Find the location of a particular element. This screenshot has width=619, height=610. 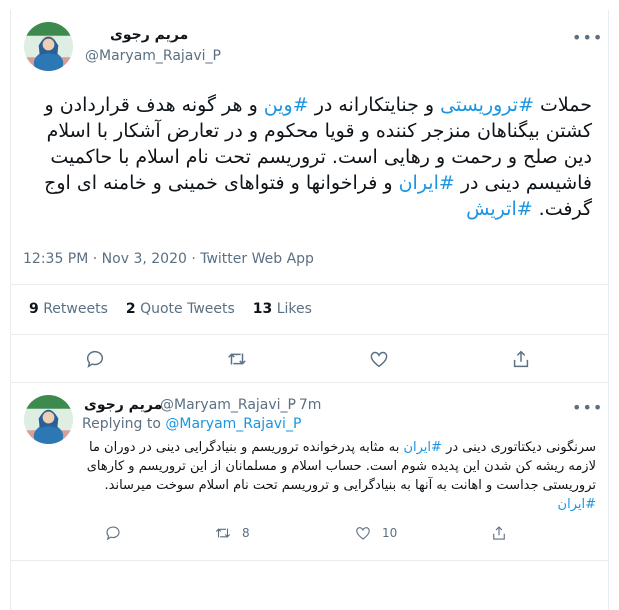

avatar is located at coordinates (48, 46).